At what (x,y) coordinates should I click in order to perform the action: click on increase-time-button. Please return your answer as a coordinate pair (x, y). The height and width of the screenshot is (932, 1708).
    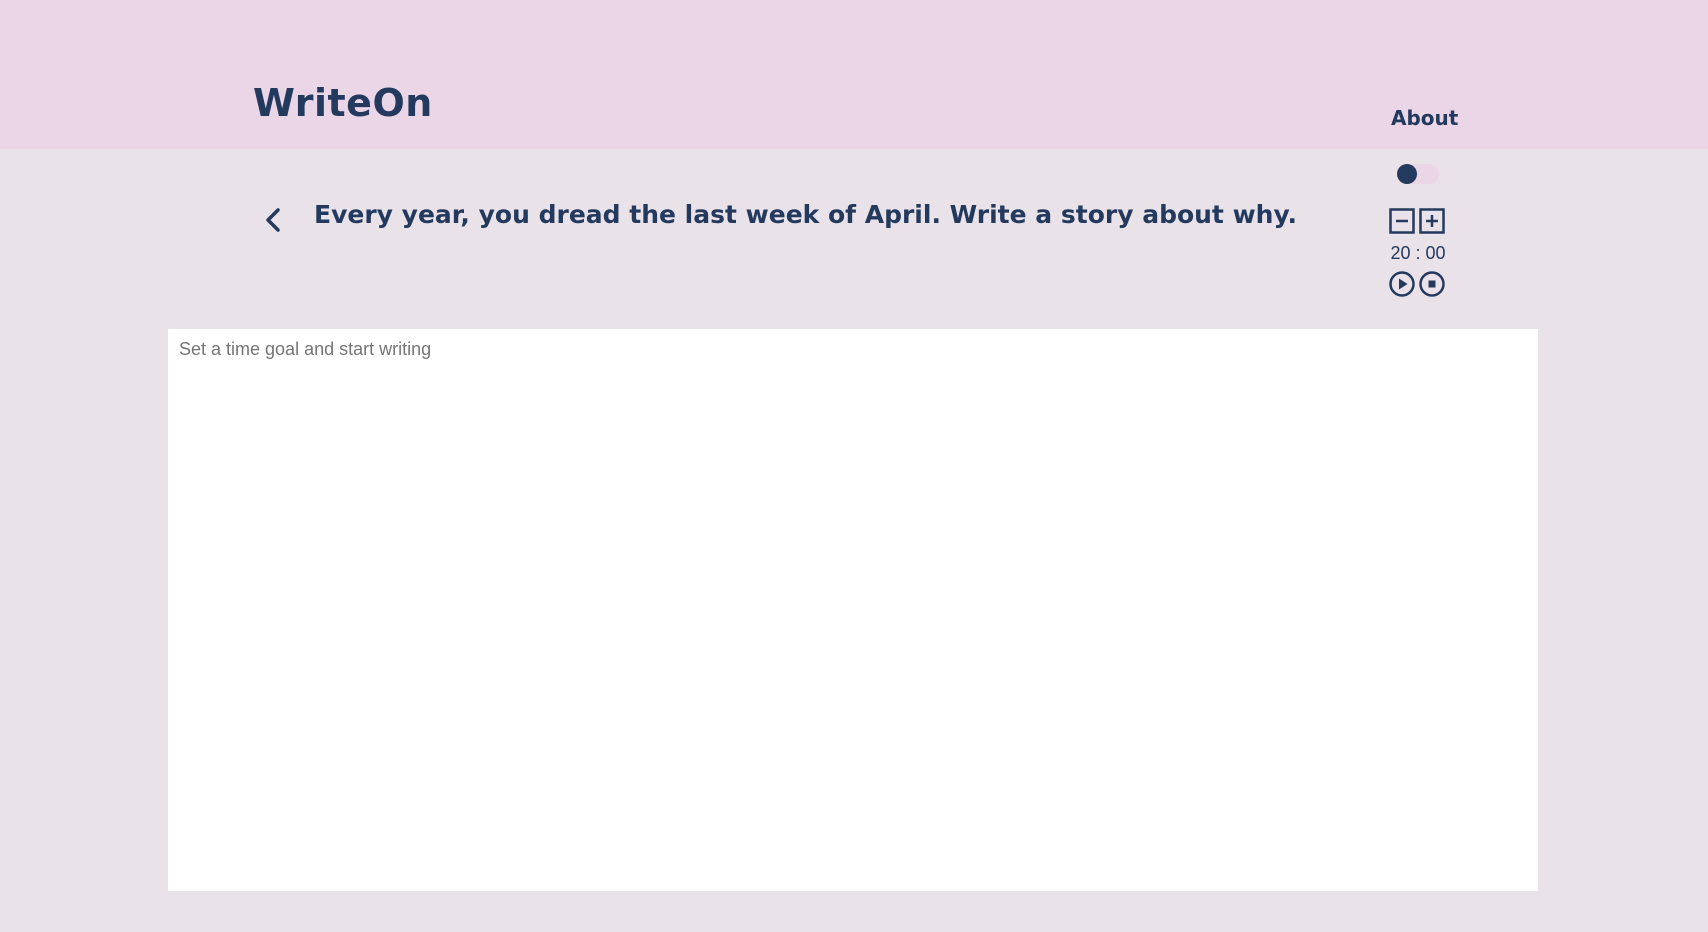
    Looking at the image, I should click on (1432, 221).